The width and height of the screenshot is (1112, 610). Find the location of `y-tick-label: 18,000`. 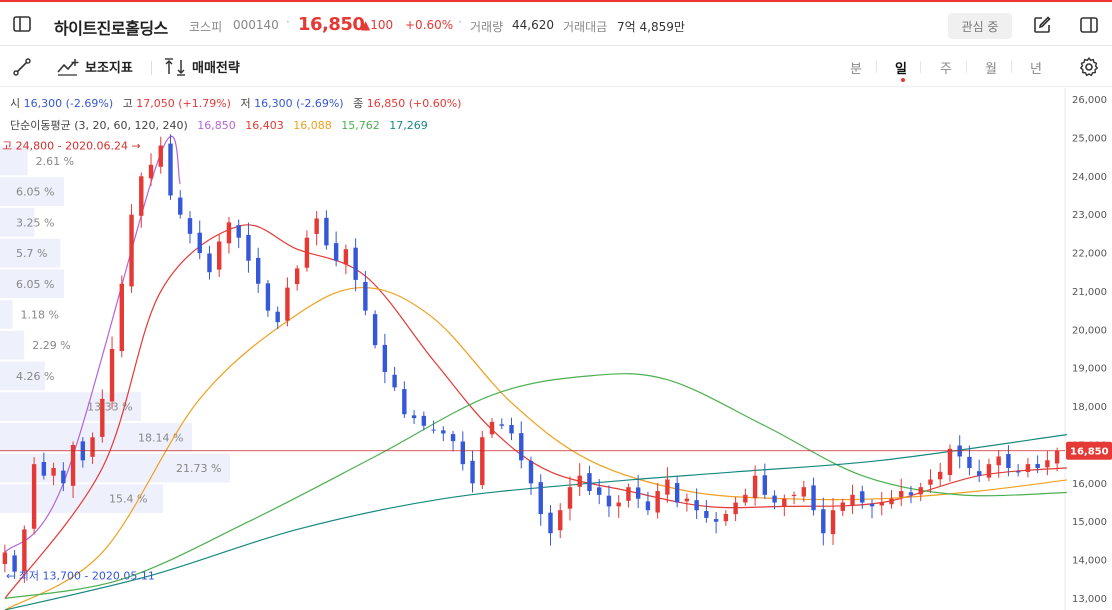

y-tick-label: 18,000 is located at coordinates (1089, 407).